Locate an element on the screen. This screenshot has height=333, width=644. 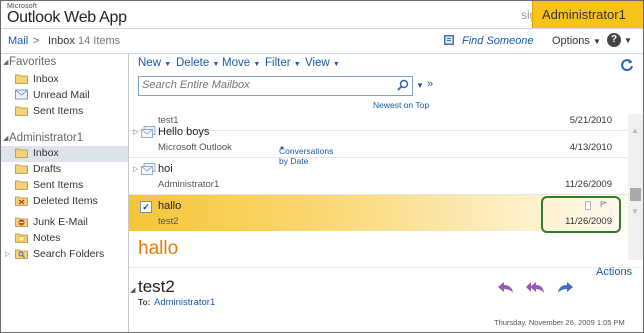
search-folders-icon is located at coordinates (21, 254).